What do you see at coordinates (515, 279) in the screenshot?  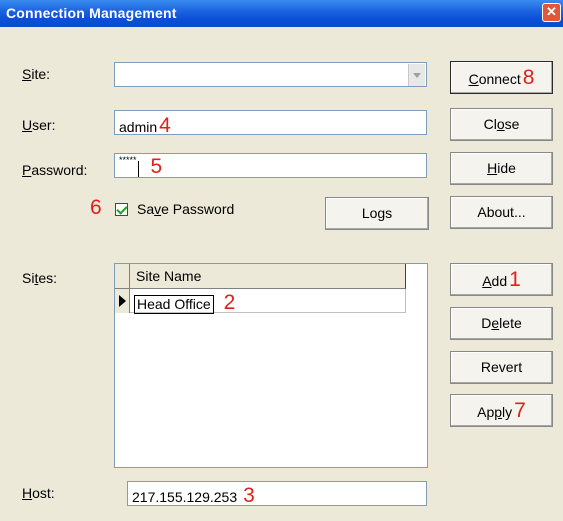 I see `annotation-1: 1` at bounding box center [515, 279].